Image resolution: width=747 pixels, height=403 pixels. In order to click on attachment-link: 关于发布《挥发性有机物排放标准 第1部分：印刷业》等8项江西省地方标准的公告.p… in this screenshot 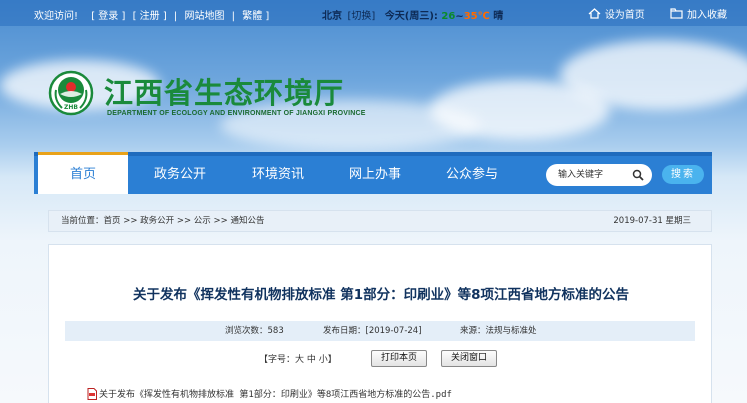, I will do `click(269, 393)`.